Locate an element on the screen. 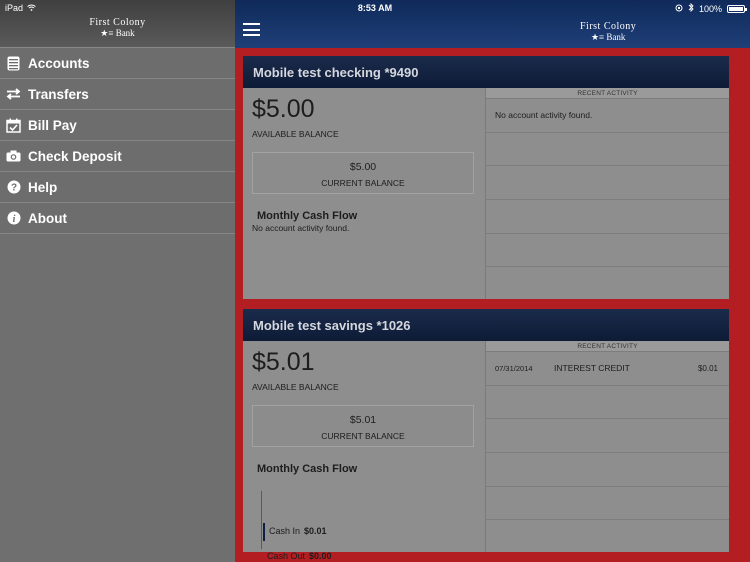  transaction-description: INTEREST CREDIT is located at coordinates (592, 368).